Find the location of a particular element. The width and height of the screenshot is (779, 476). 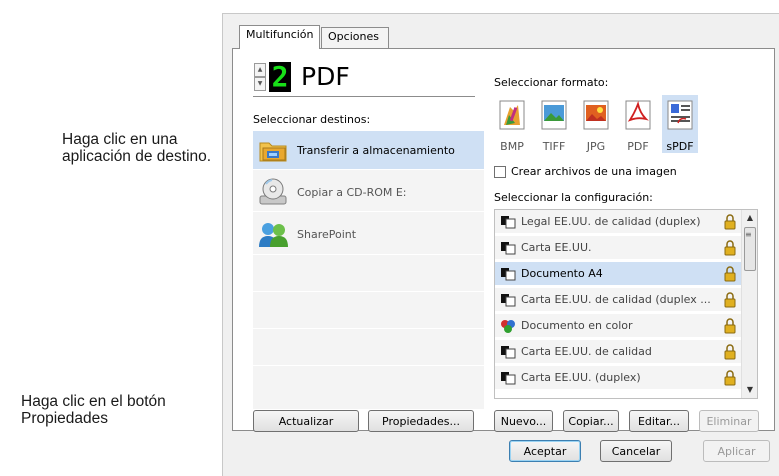

format-pdf: PDF is located at coordinates (638, 124).